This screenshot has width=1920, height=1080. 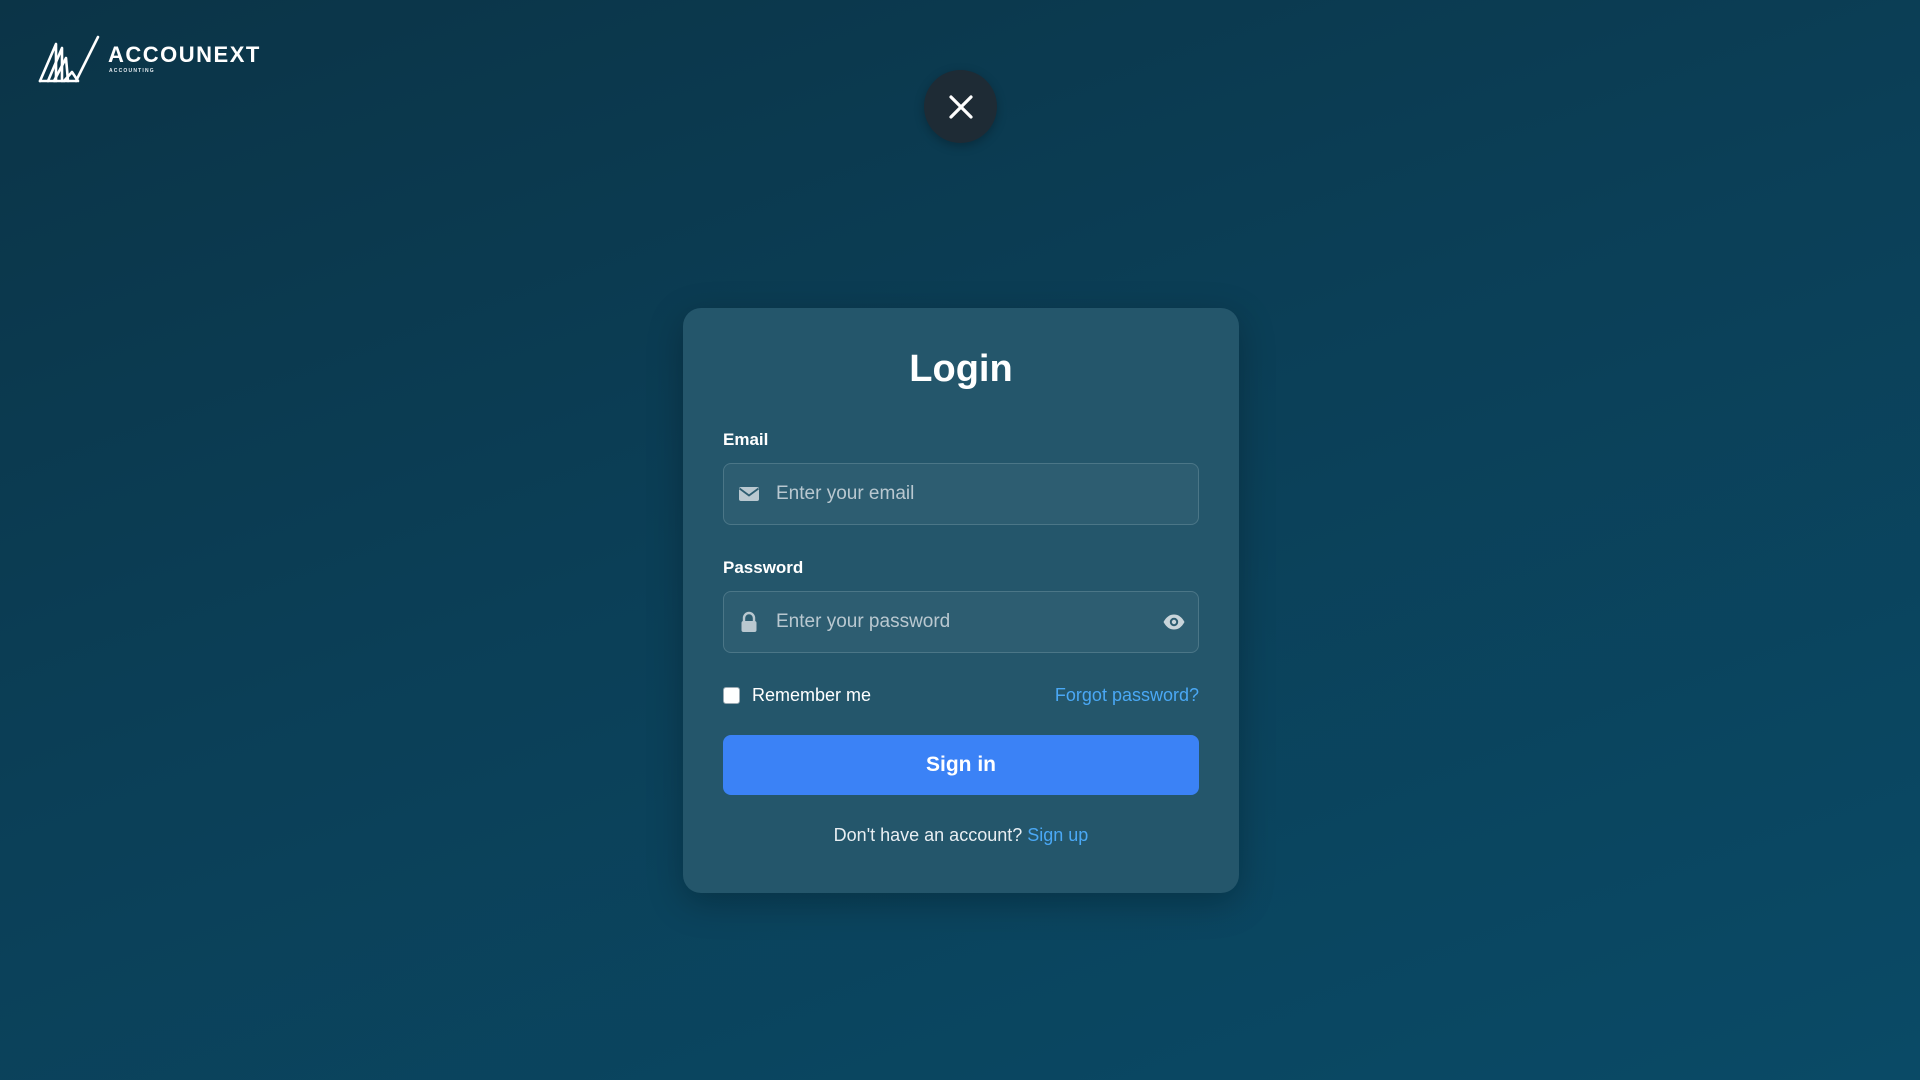 I want to click on close-button, so click(x=960, y=106).